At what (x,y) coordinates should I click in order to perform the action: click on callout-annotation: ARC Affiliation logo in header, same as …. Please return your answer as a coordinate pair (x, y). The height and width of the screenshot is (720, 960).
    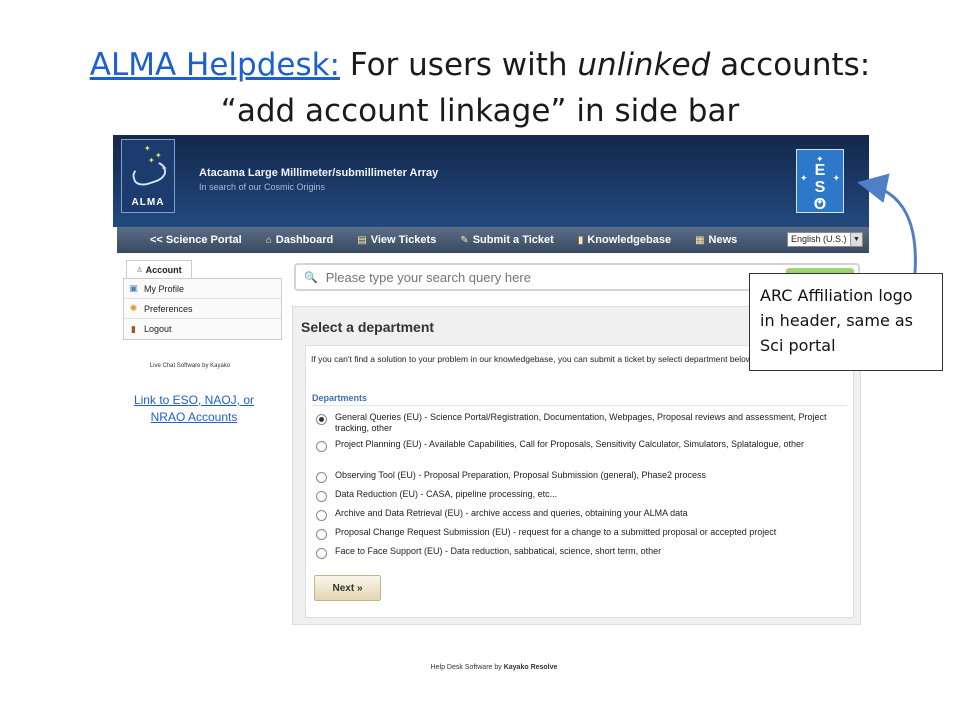
    Looking at the image, I should click on (846, 322).